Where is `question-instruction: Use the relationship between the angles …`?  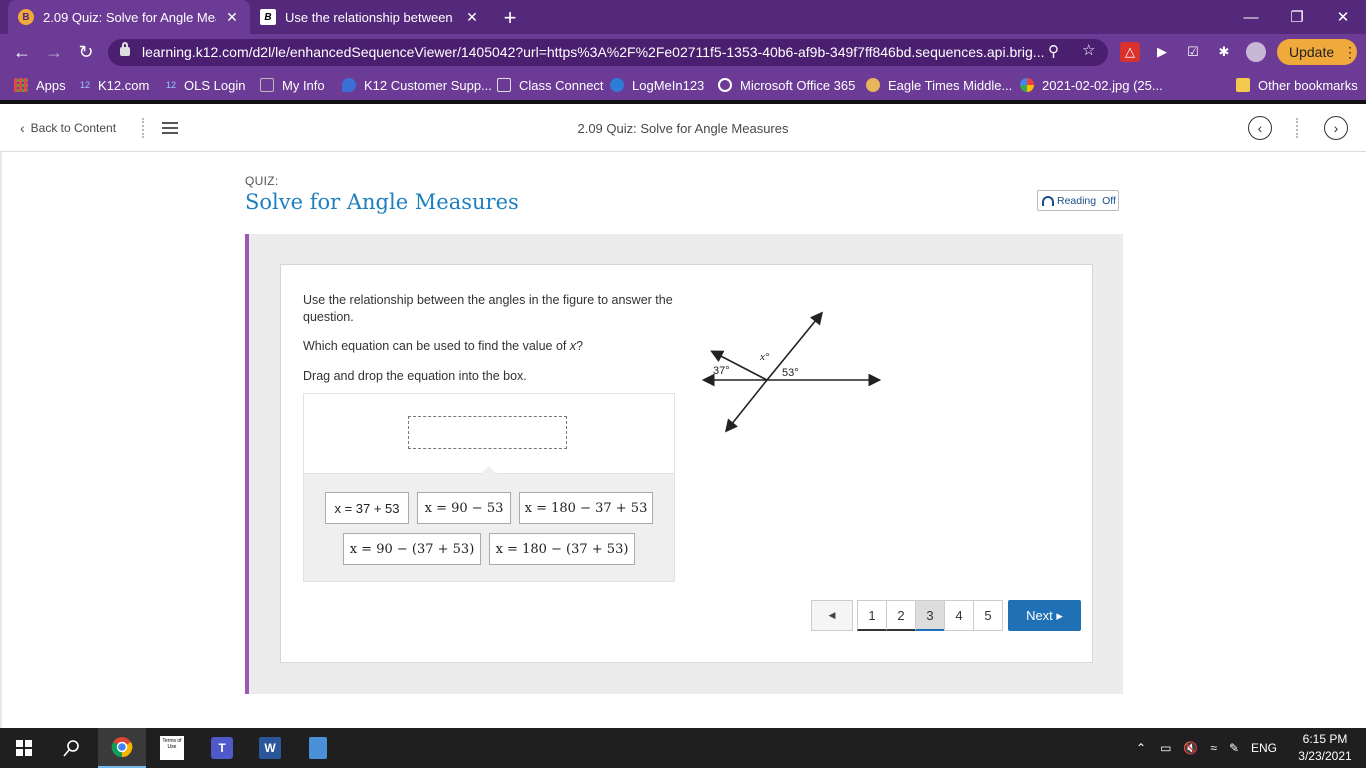 question-instruction: Use the relationship between the angles … is located at coordinates (488, 308).